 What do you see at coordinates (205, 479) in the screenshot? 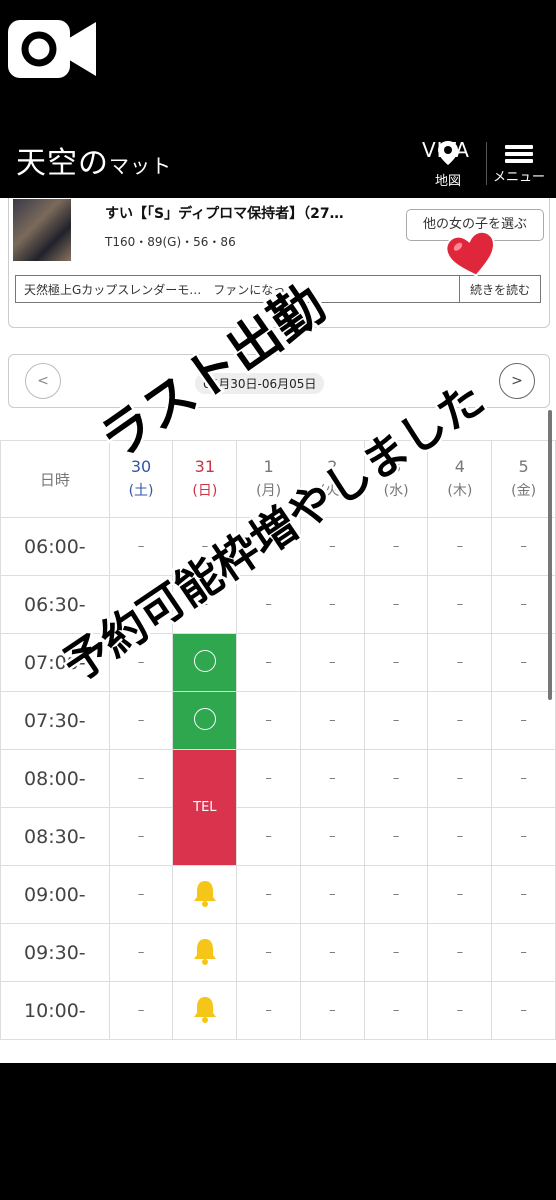
I see `day-header: 31 (日)` at bounding box center [205, 479].